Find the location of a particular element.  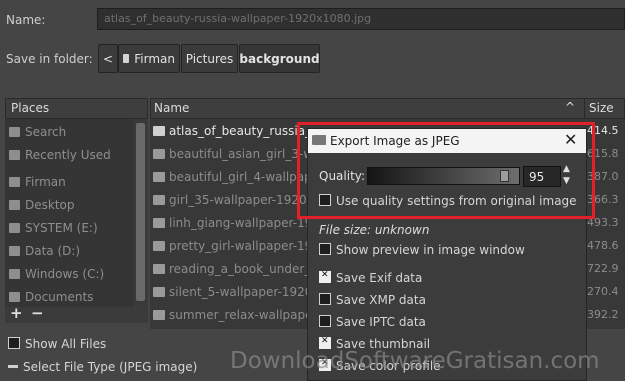

checkbox-label: Save XMP data is located at coordinates (381, 300).